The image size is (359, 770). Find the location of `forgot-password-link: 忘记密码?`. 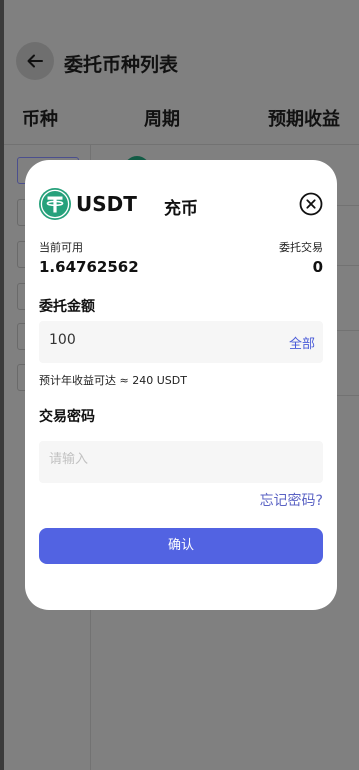

forgot-password-link: 忘记密码? is located at coordinates (291, 500).